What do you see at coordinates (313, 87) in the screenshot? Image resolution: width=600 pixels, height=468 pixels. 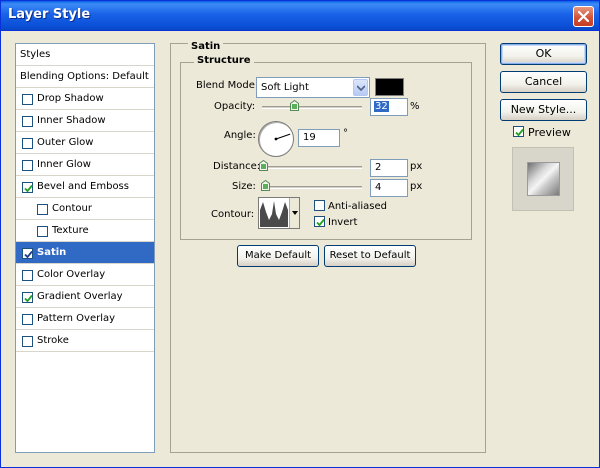 I see `blend-mode-select: Soft Light` at bounding box center [313, 87].